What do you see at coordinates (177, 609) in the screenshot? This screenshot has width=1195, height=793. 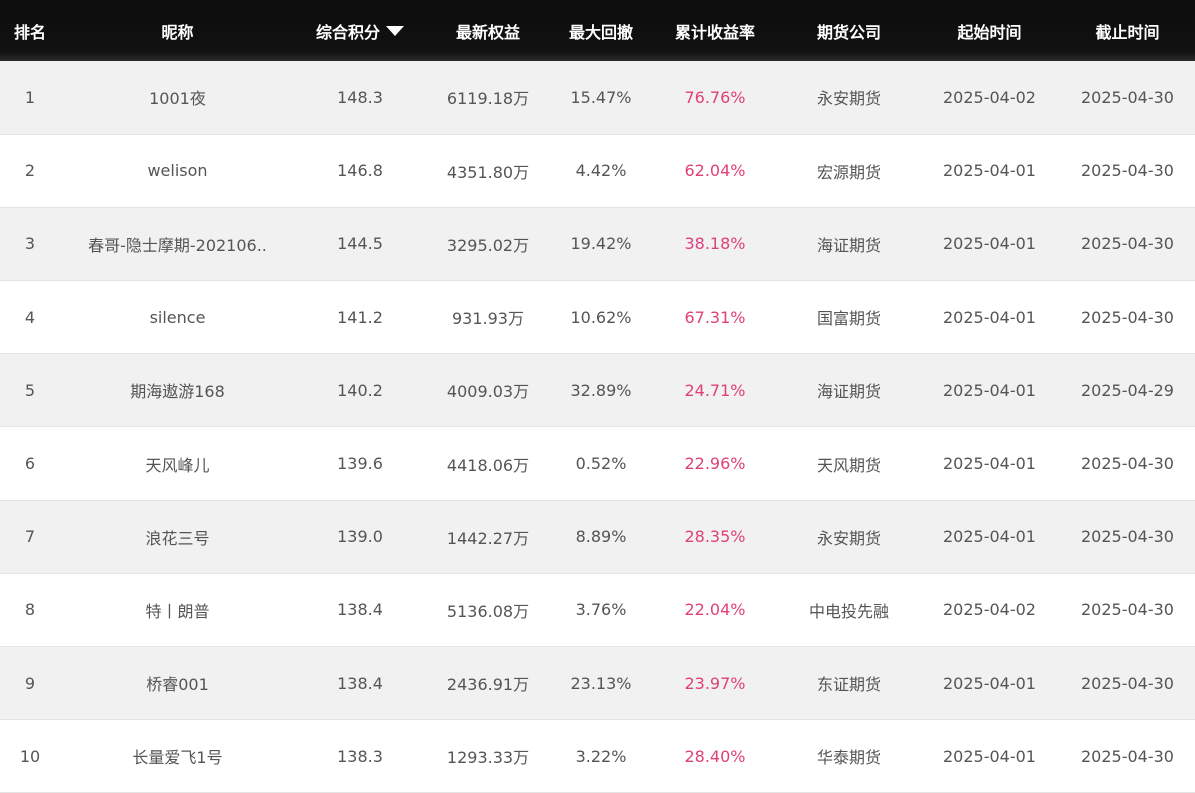 I see `nickname-cell: 特丨朗普` at bounding box center [177, 609].